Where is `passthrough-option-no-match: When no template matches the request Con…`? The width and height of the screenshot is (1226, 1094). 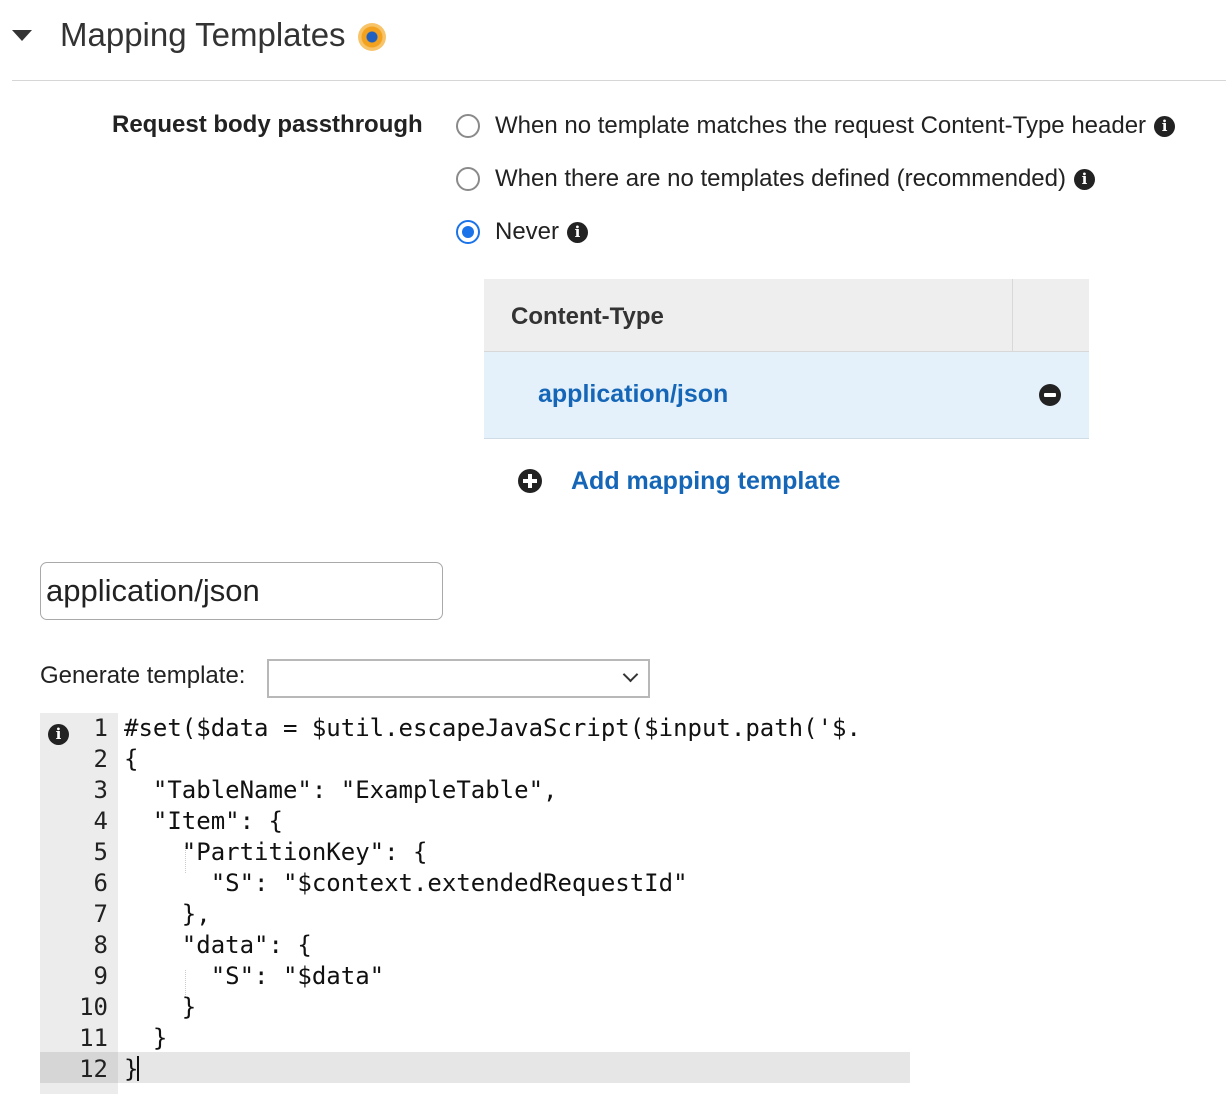
passthrough-option-no-match: When no template matches the request Con… is located at coordinates (816, 126).